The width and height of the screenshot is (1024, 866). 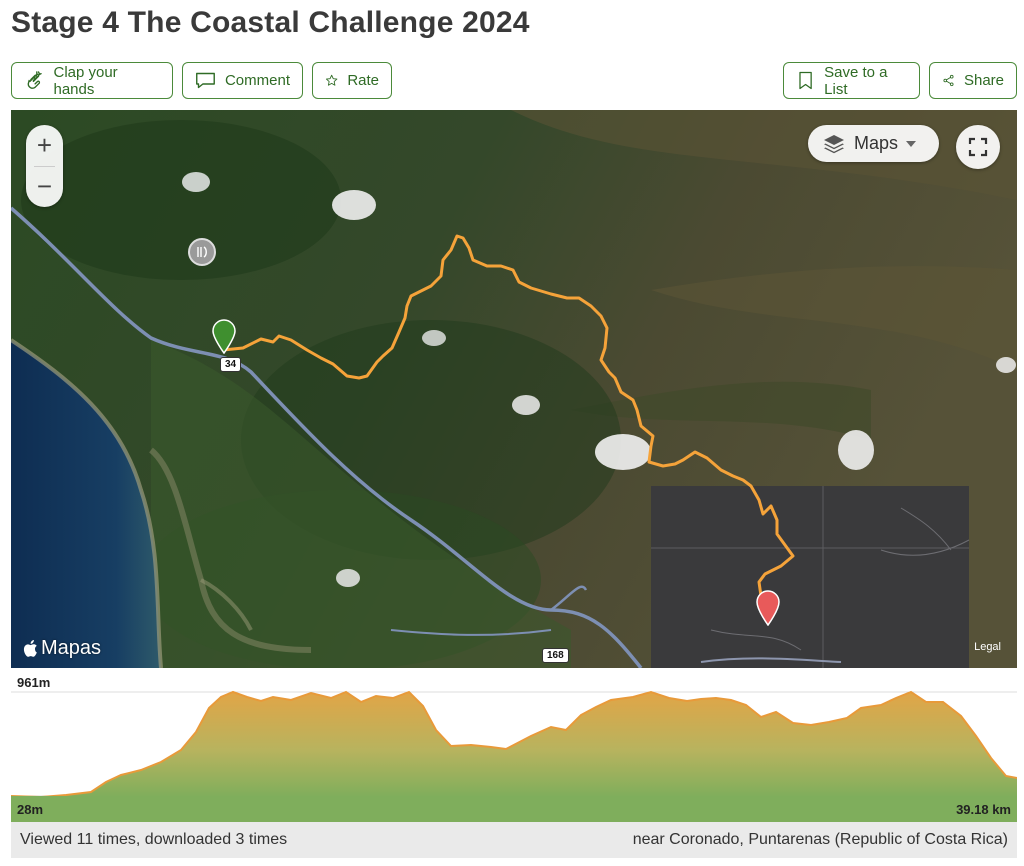 I want to click on route-start-marker, so click(x=224, y=336).